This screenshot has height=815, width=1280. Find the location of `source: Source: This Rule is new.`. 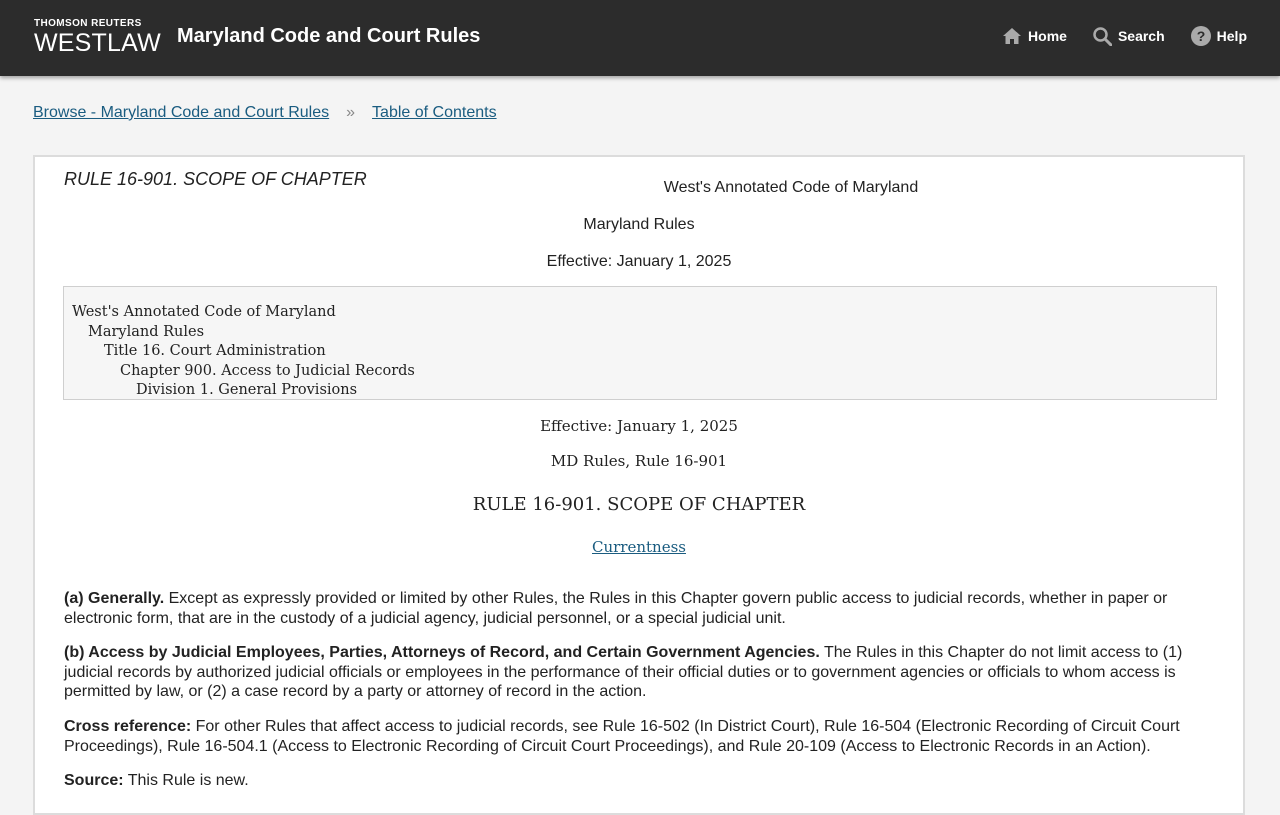

source: Source: This Rule is new. is located at coordinates (629, 781).